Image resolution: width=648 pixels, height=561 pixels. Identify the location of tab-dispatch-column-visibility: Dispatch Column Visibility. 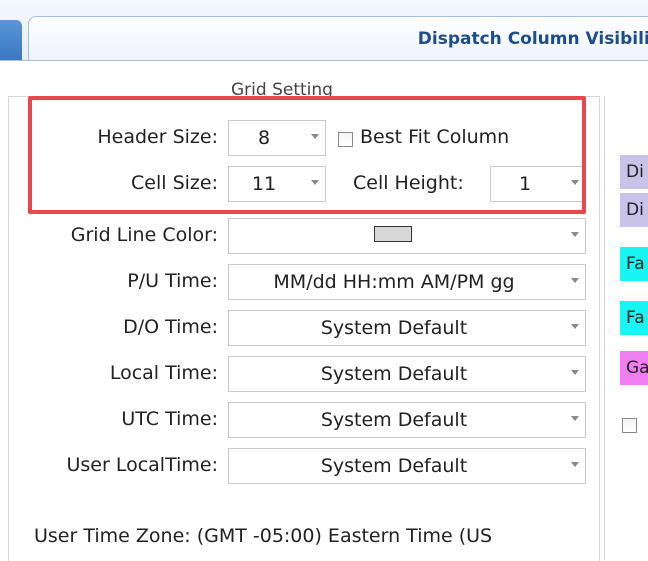
(338, 38).